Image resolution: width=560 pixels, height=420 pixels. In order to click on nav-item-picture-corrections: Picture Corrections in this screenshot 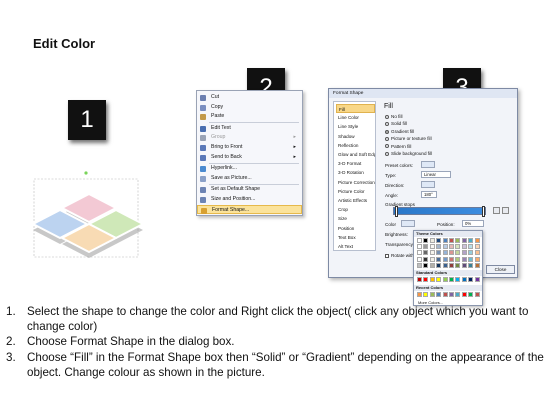, I will do `click(355, 182)`.